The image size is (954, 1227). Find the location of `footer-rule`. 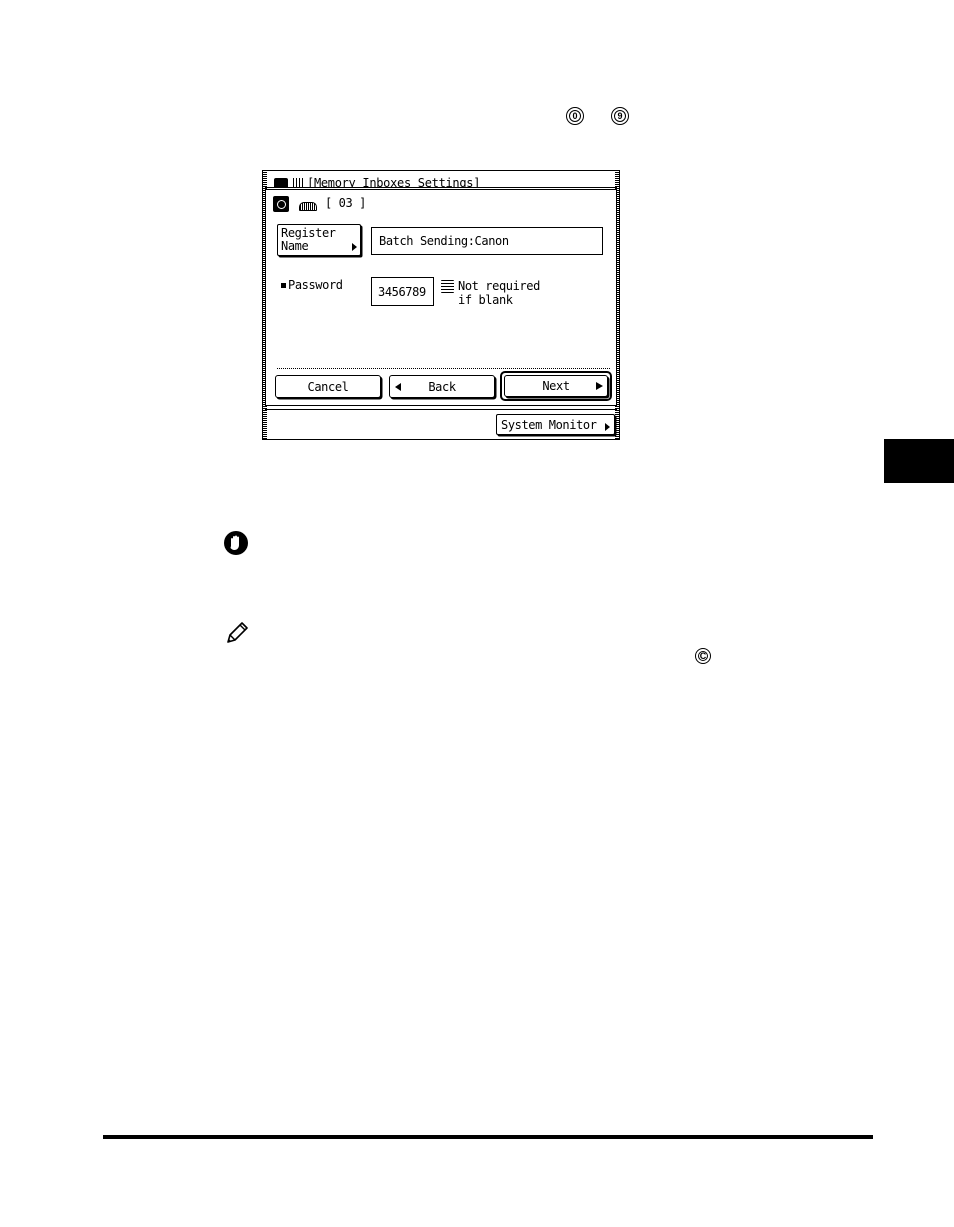

footer-rule is located at coordinates (488, 1137).